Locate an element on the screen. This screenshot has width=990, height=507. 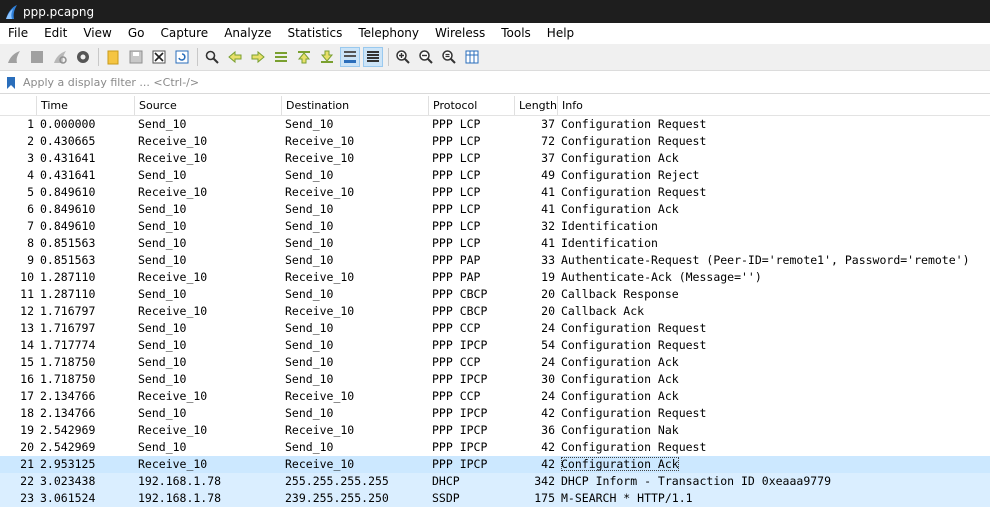
zoom-in-icon is located at coordinates (403, 57).